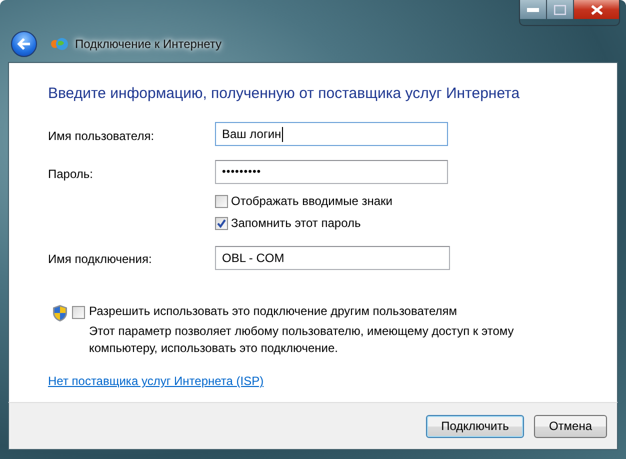 This screenshot has height=459, width=626. I want to click on back-button, so click(24, 44).